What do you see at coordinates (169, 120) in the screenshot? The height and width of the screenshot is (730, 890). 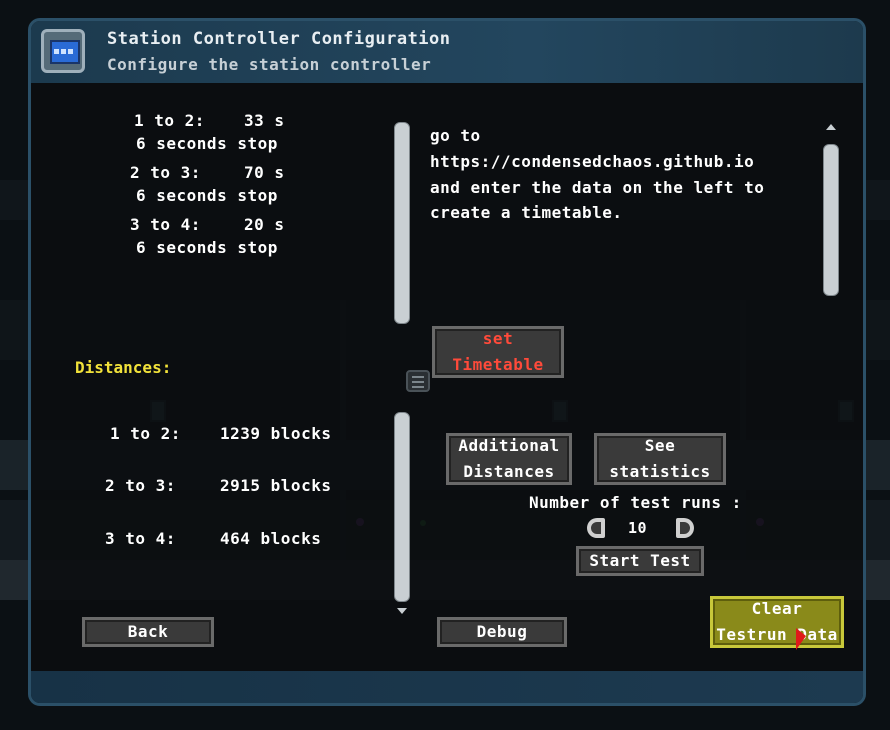 I see `timetable-route: 1 to 2:` at bounding box center [169, 120].